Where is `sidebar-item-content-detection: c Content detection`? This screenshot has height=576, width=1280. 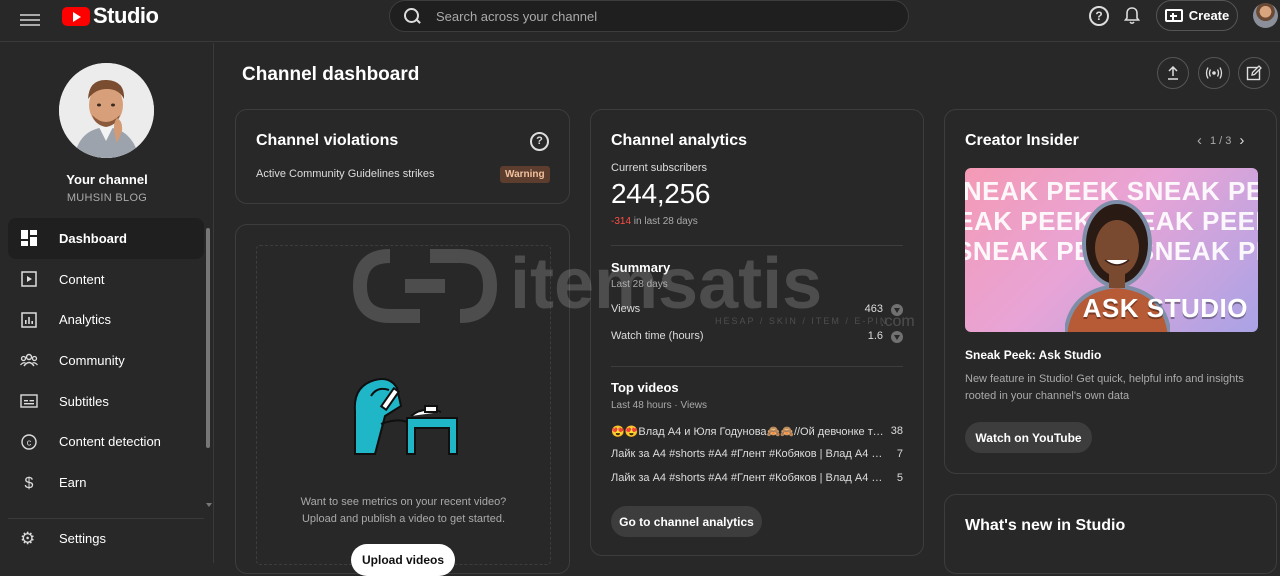 sidebar-item-content-detection: c Content detection is located at coordinates (106, 441).